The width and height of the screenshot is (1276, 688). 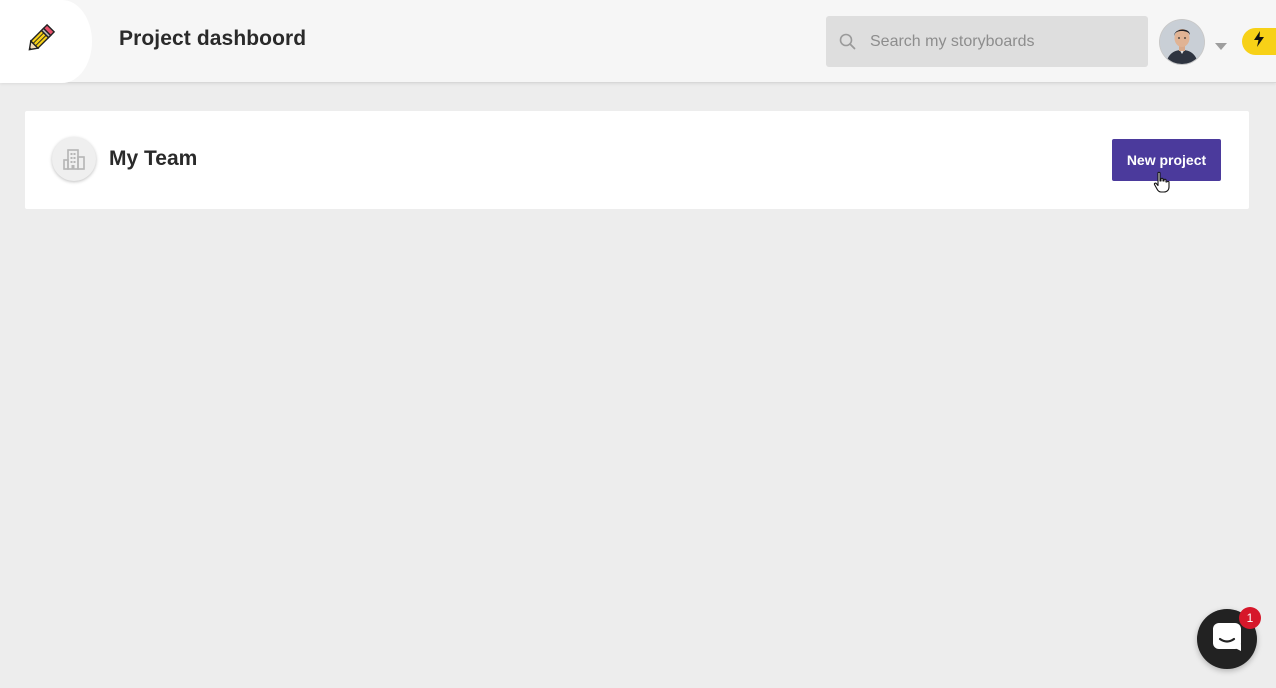 I want to click on hand-cursor-icon, so click(x=1162, y=184).